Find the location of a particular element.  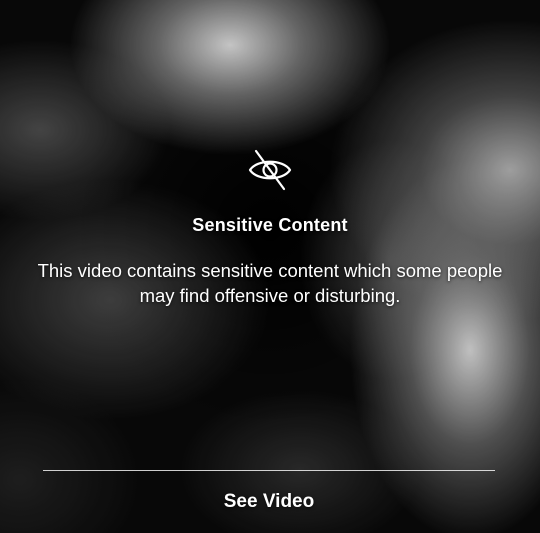

warning-title: Sensitive Content is located at coordinates (270, 225).